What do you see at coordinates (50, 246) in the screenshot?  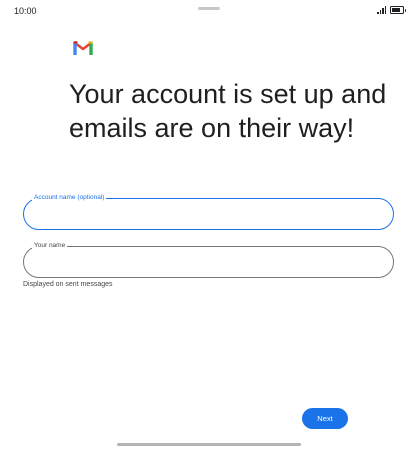 I see `your-name-label: Your name` at bounding box center [50, 246].